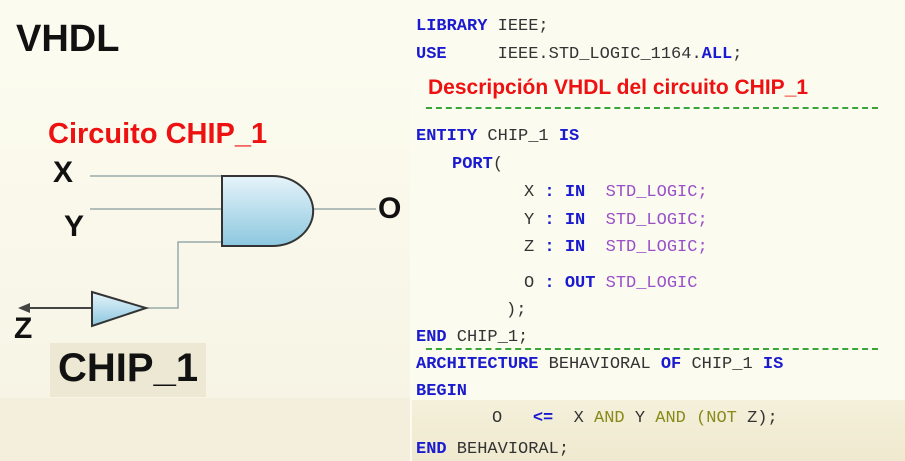 The height and width of the screenshot is (461, 905). Describe the element at coordinates (618, 87) in the screenshot. I see `vhdl-description-title: Descripción VHDL del circuito CHIP_1` at that location.